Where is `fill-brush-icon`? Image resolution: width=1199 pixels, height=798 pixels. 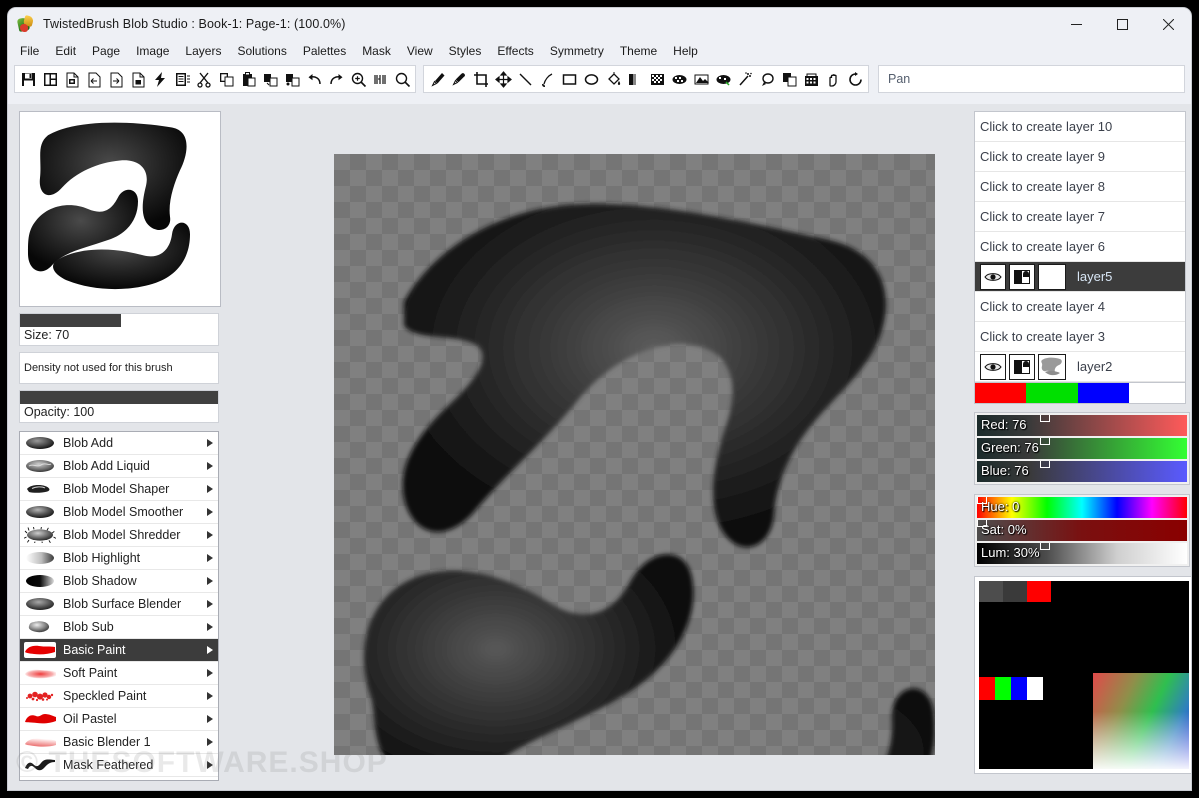
fill-brush-icon is located at coordinates (547, 79).